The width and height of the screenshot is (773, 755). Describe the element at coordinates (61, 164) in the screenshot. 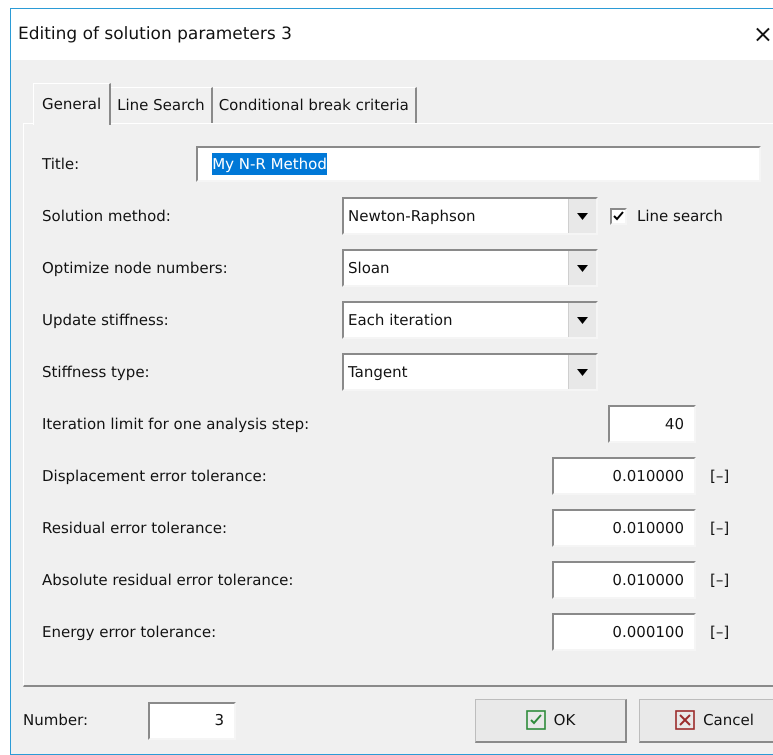

I see `field-label: Title:` at that location.